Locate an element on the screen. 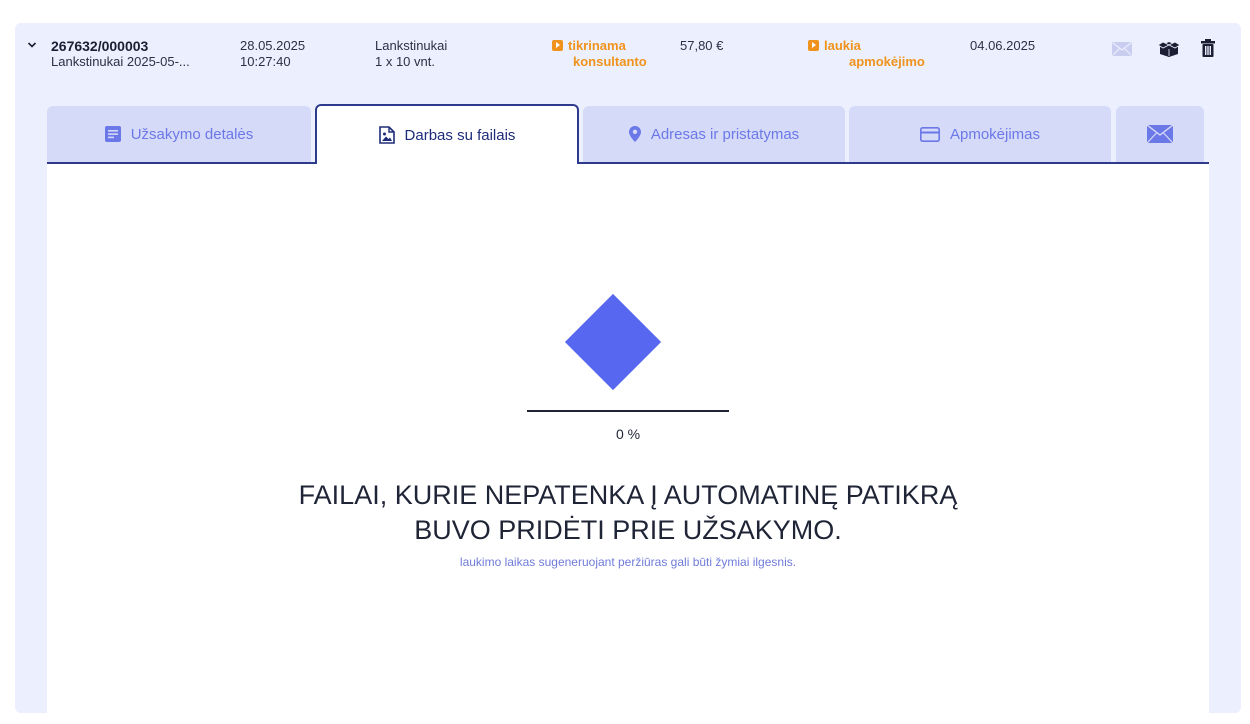  credit-card-icon is located at coordinates (929, 134).